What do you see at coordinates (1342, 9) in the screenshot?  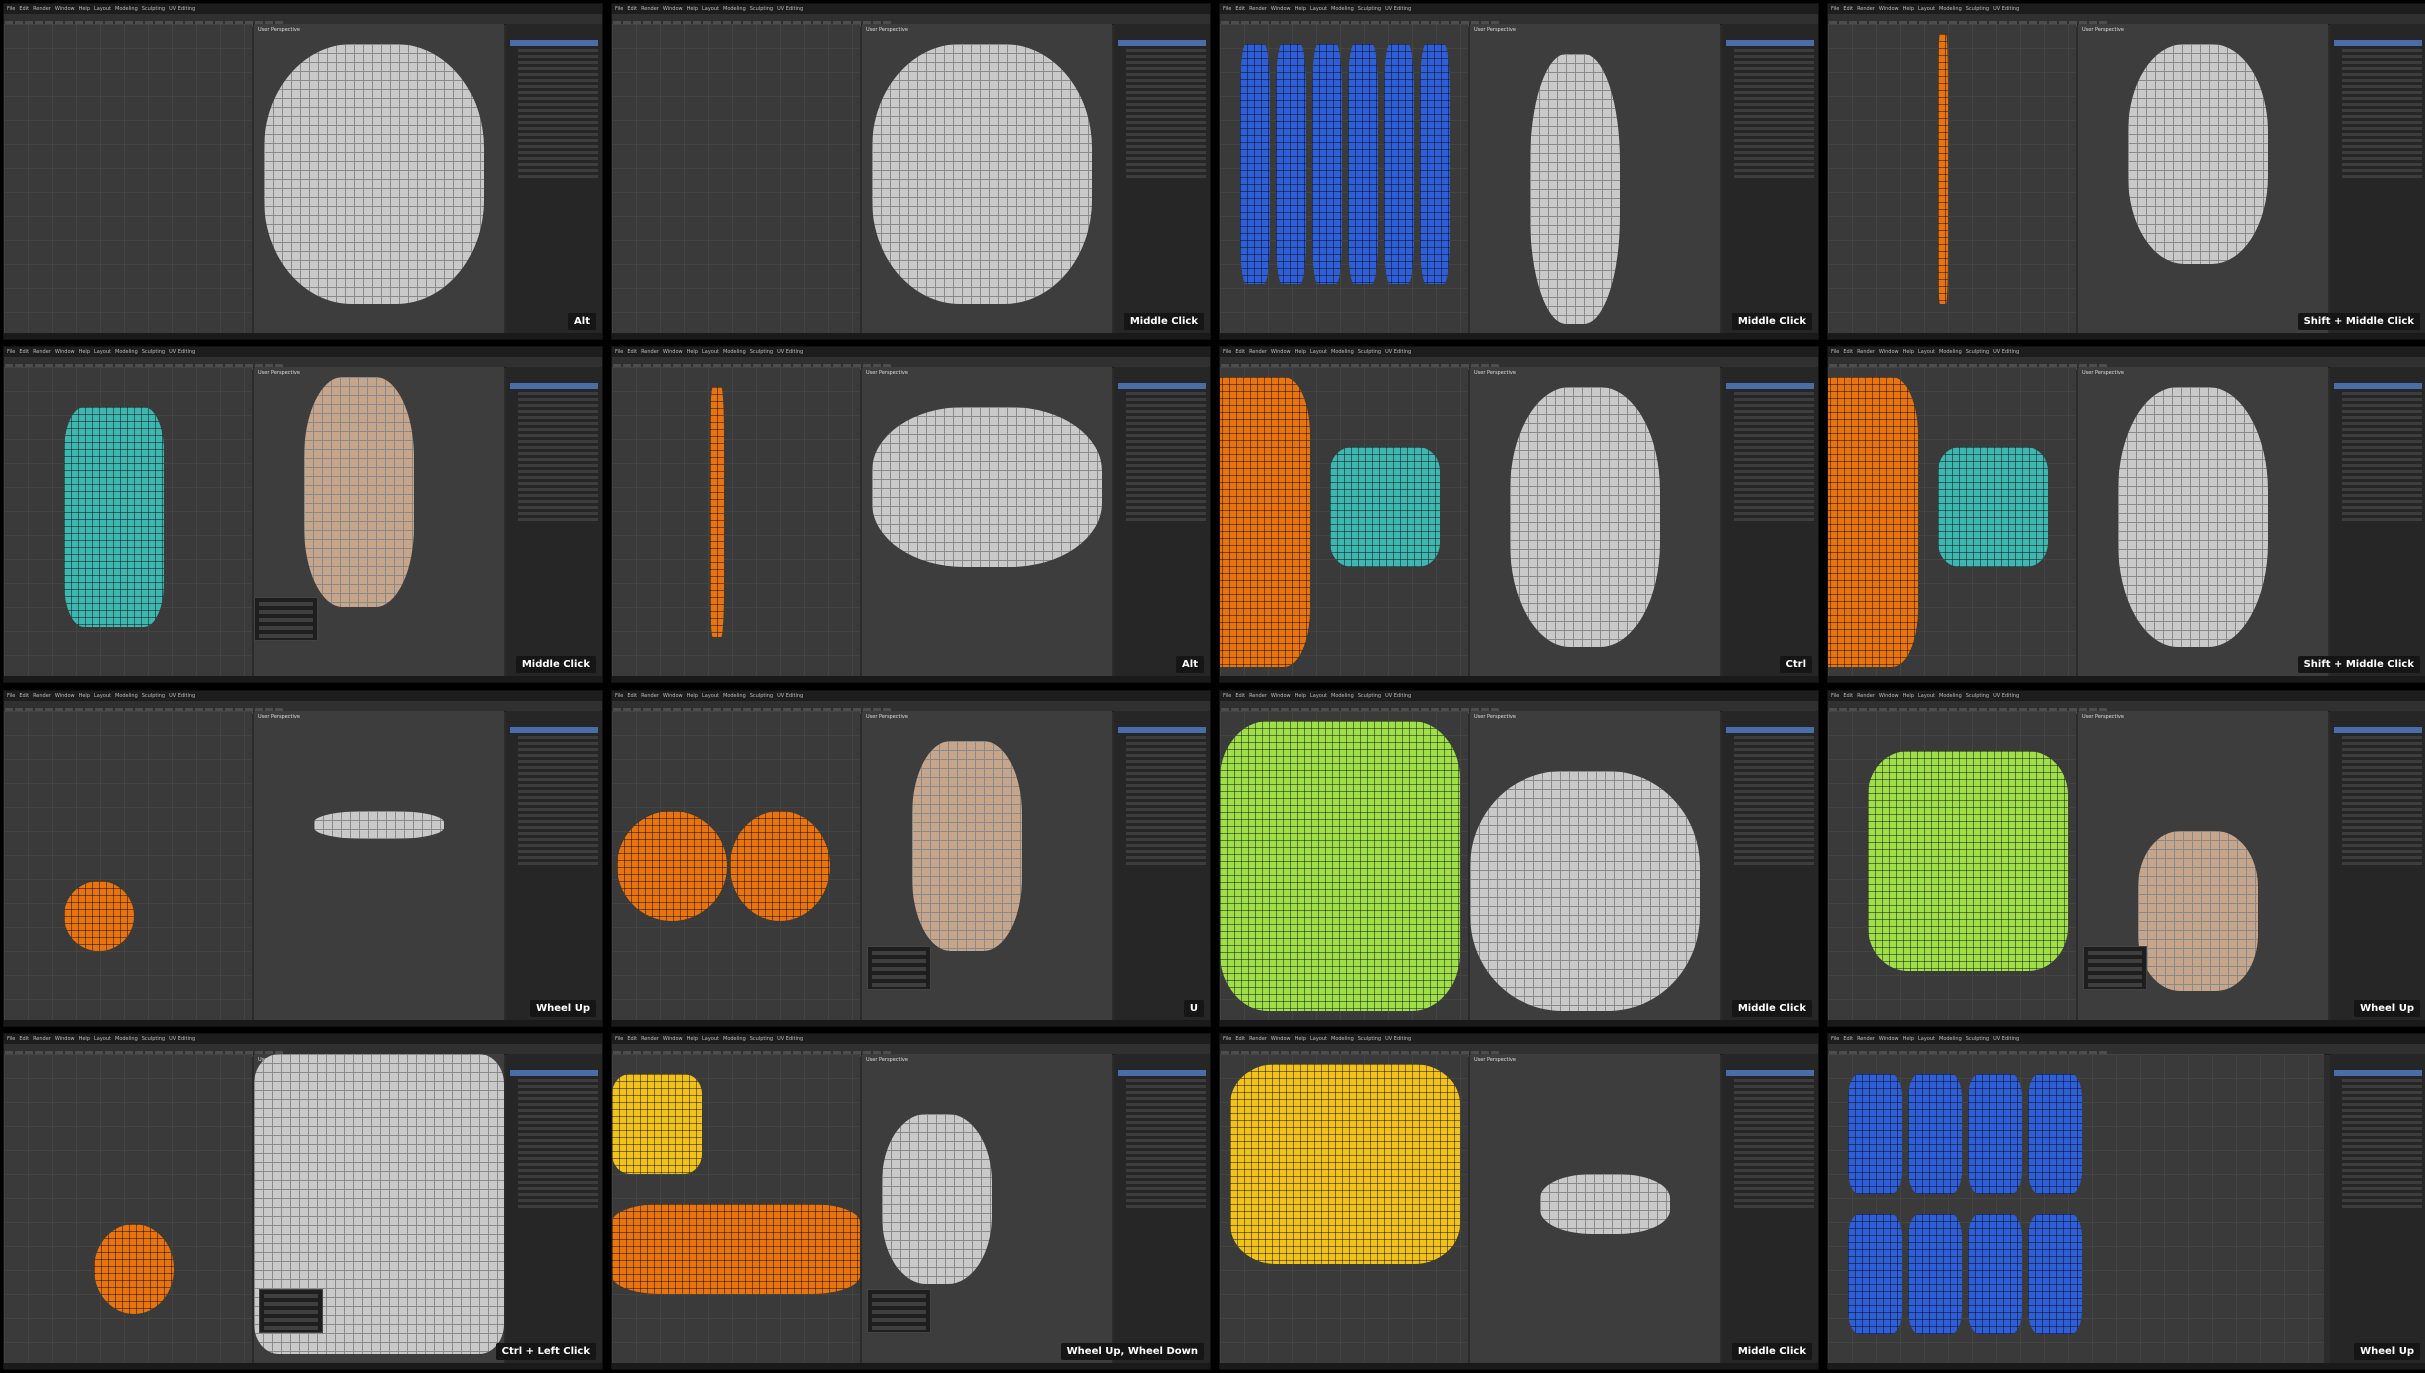 I see `menu-item: Modeling` at bounding box center [1342, 9].